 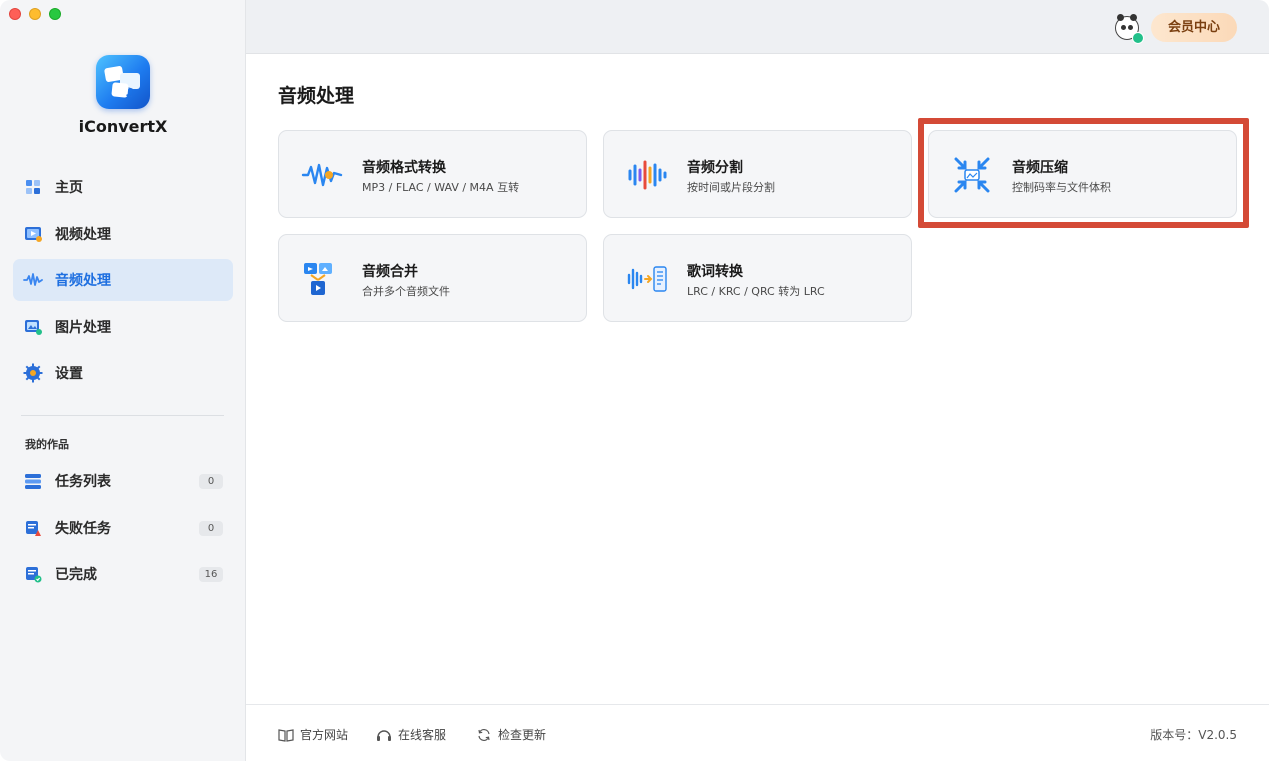 What do you see at coordinates (211, 574) in the screenshot?
I see `count-badge: 16` at bounding box center [211, 574].